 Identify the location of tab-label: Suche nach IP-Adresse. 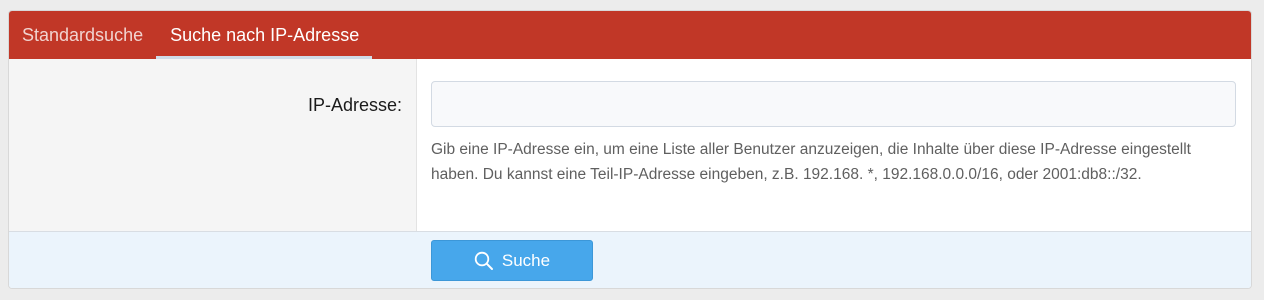
(265, 34).